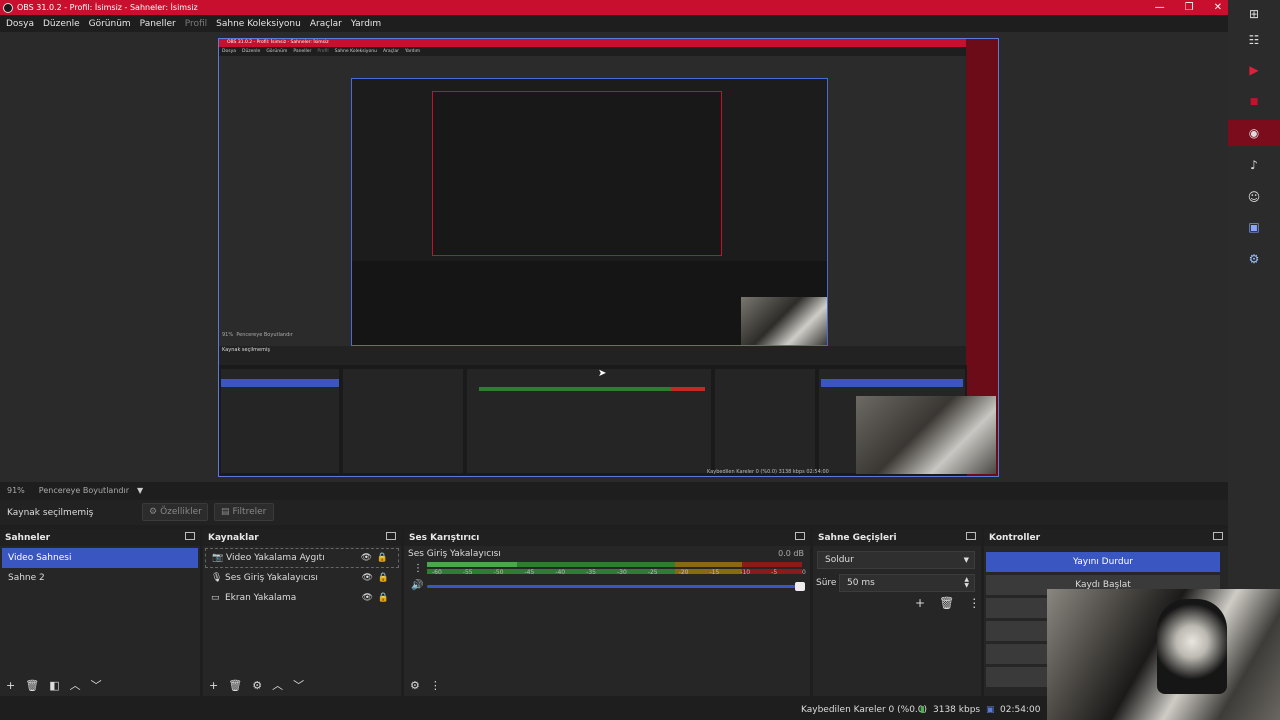 This screenshot has width=1280, height=720. What do you see at coordinates (922, 710) in the screenshot?
I see `signal-icon: ▮` at bounding box center [922, 710].